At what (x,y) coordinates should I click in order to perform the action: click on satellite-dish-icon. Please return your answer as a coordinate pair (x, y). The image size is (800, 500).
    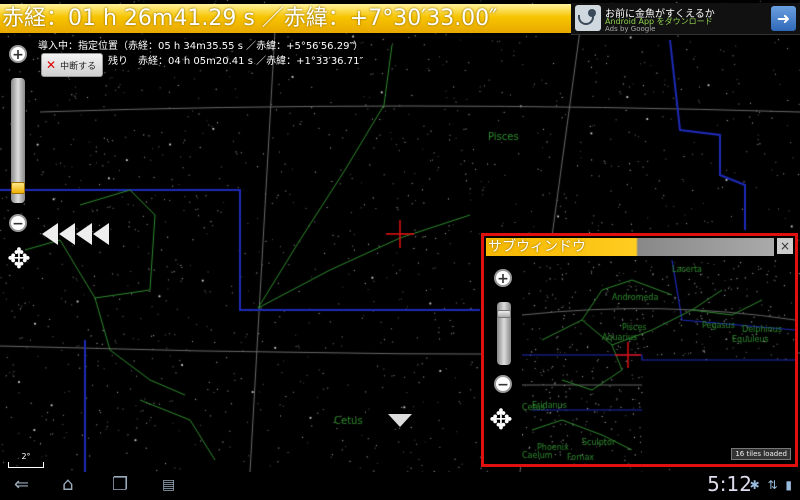
    Looking at the image, I should click on (588, 18).